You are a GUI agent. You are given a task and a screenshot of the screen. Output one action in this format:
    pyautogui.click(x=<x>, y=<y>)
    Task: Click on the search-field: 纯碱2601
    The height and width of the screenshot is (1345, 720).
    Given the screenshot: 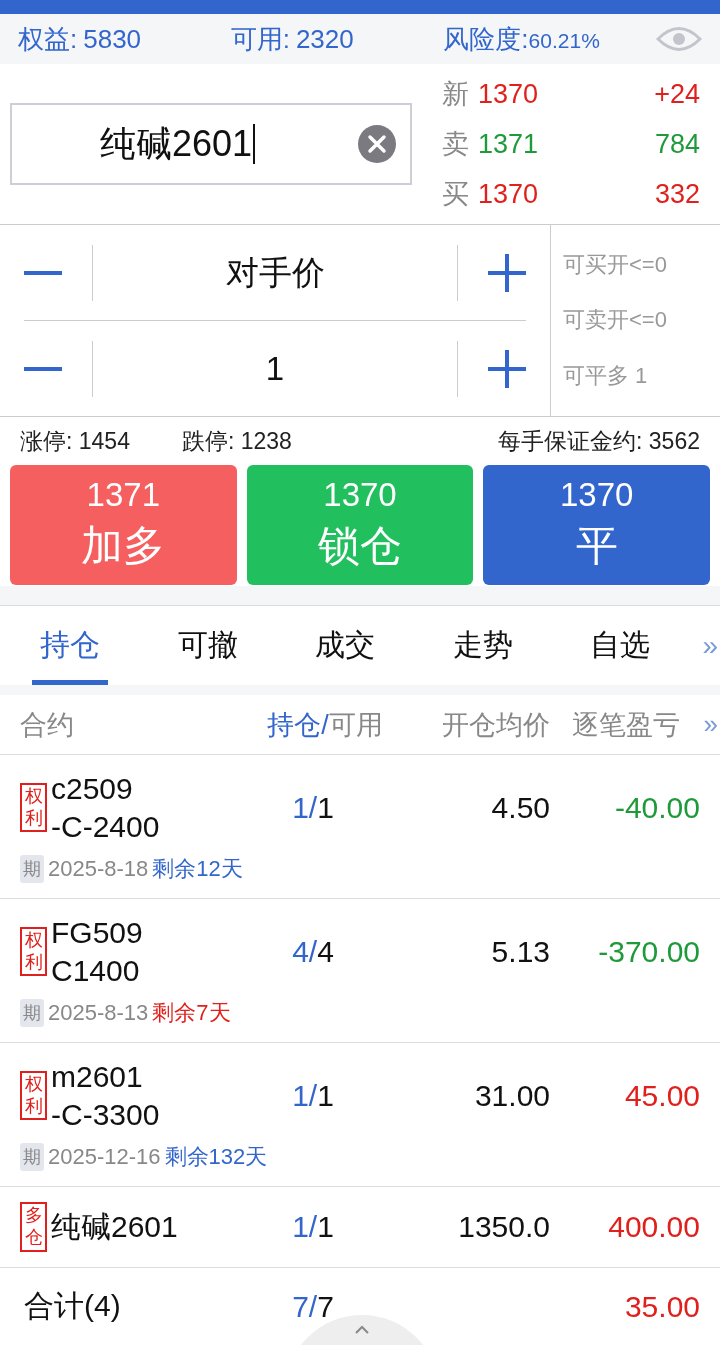 What is the action you would take?
    pyautogui.click(x=211, y=144)
    